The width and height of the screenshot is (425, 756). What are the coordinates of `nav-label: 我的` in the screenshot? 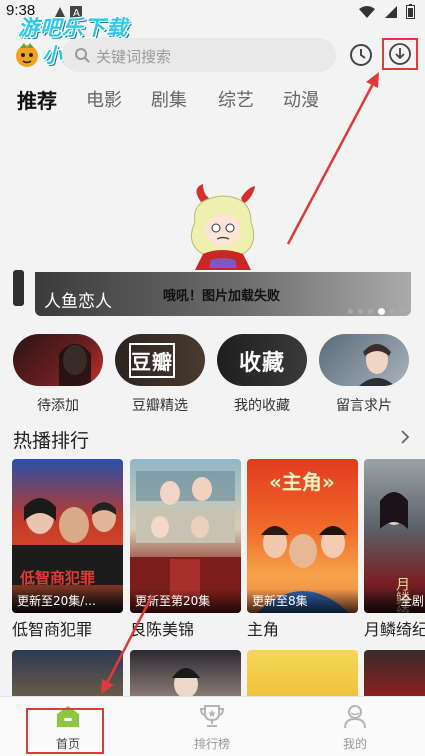 It's located at (354, 744).